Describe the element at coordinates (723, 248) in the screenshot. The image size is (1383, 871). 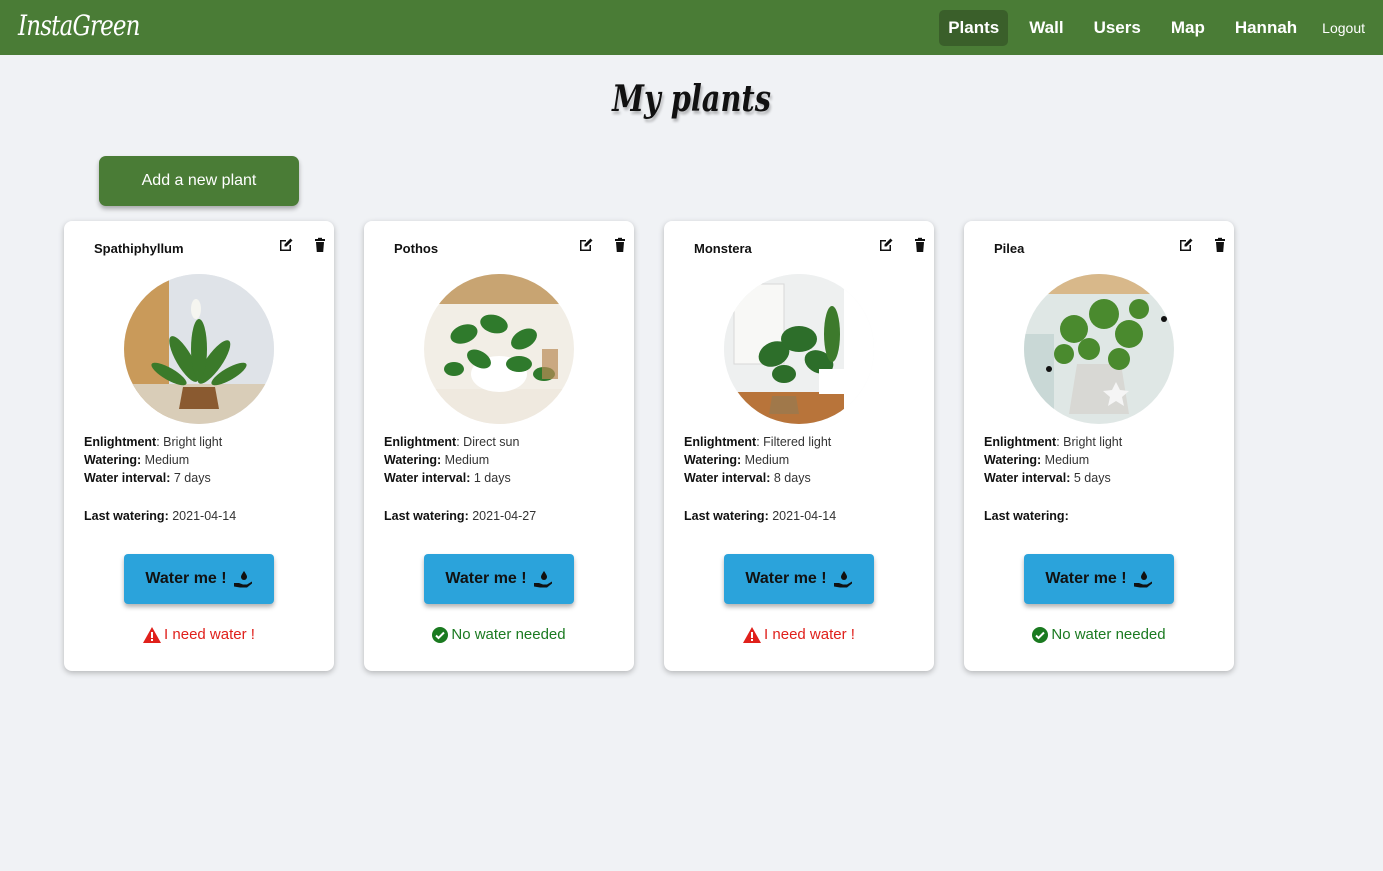
I see `plant-name: Monstera` at that location.